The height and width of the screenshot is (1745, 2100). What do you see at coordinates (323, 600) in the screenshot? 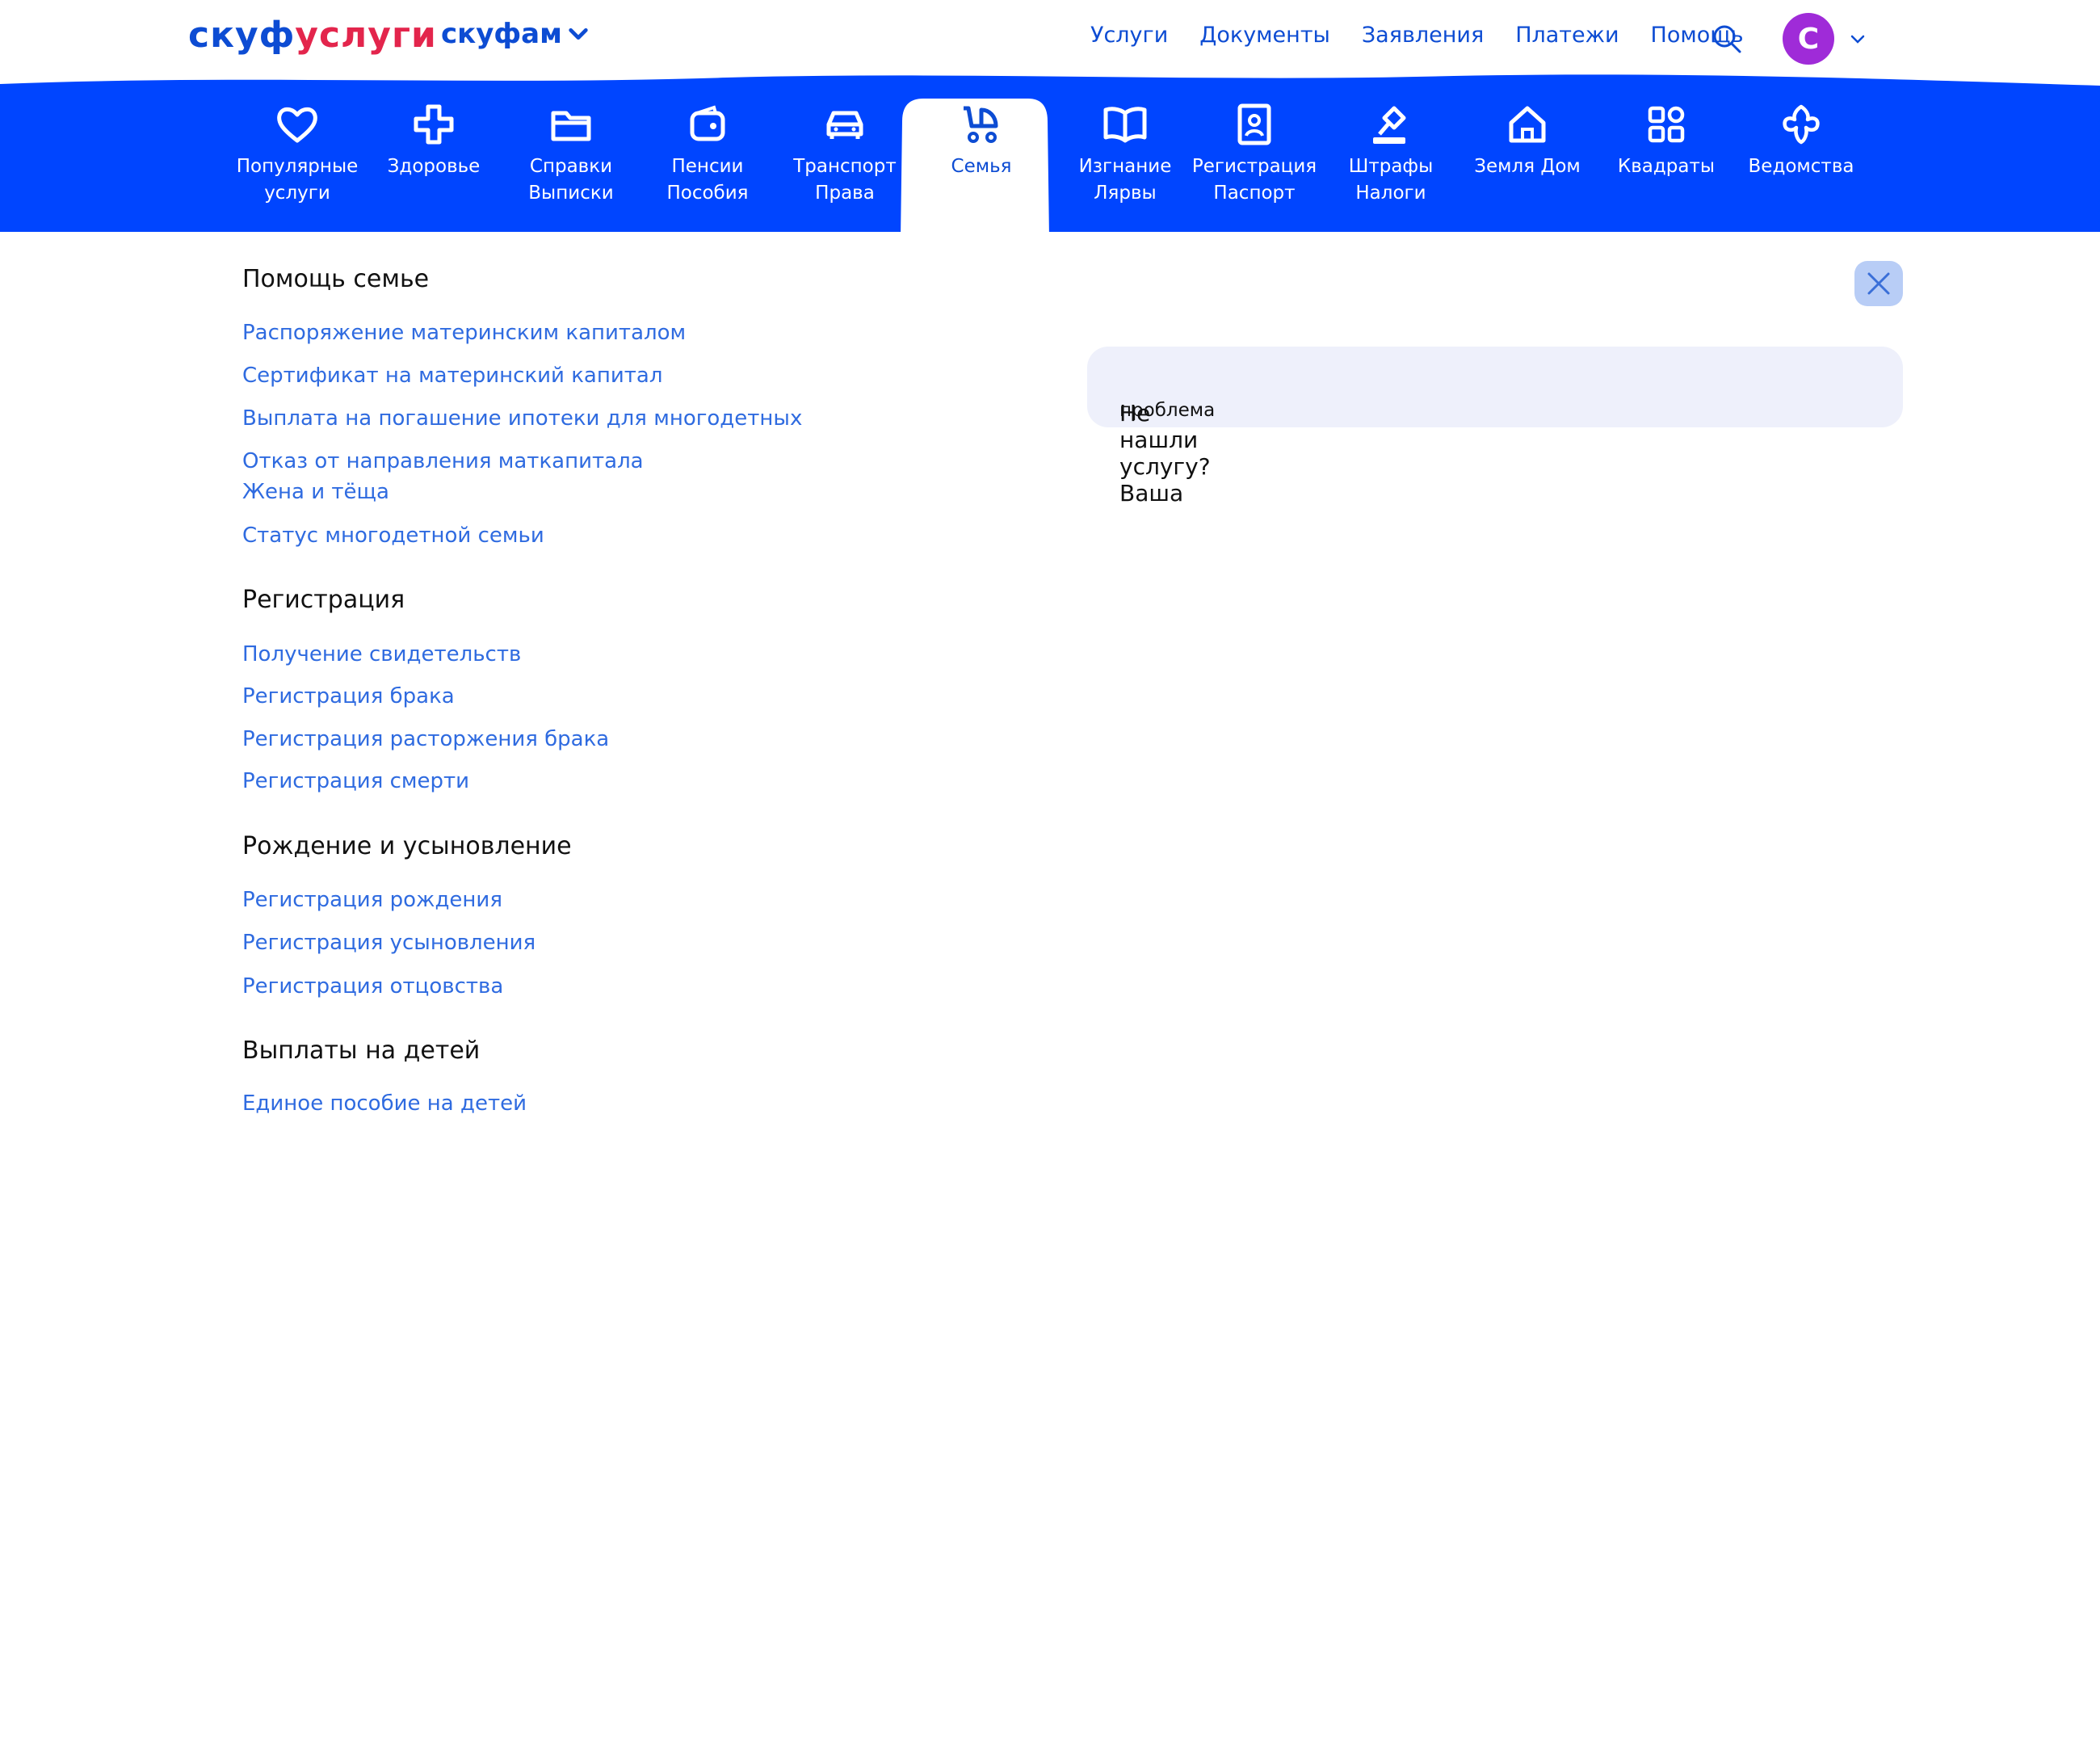
I see `section-title: Регистрация` at bounding box center [323, 600].